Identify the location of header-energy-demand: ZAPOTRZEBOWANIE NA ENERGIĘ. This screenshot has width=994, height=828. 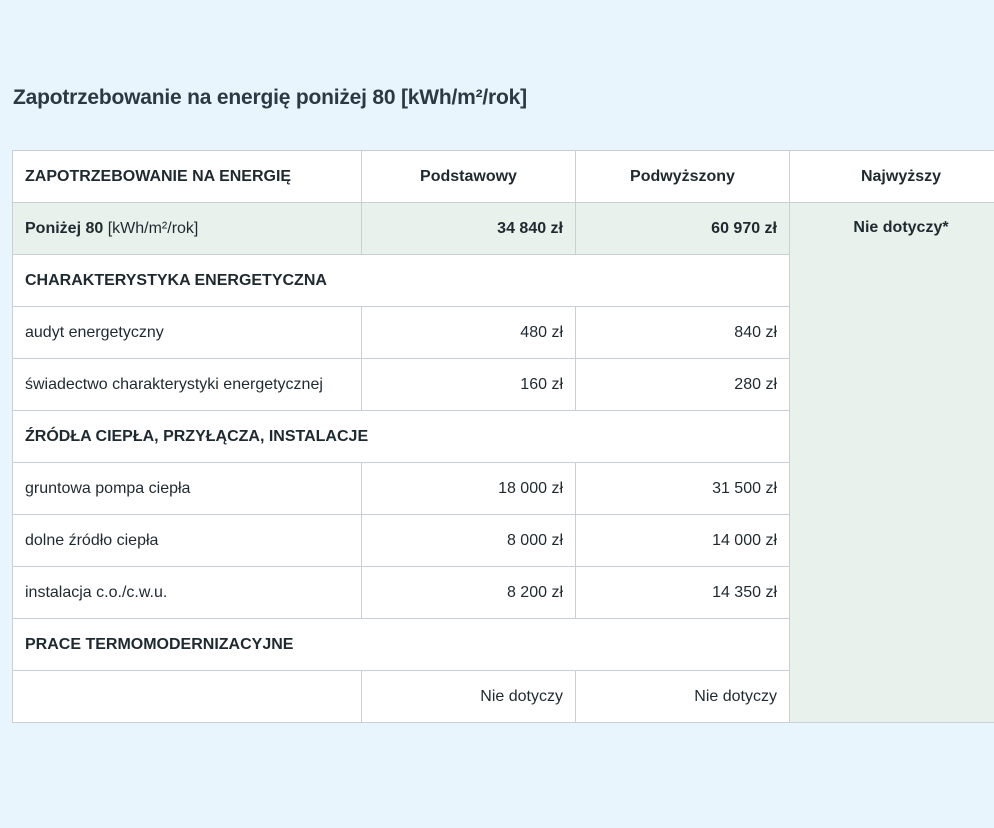
(187, 176).